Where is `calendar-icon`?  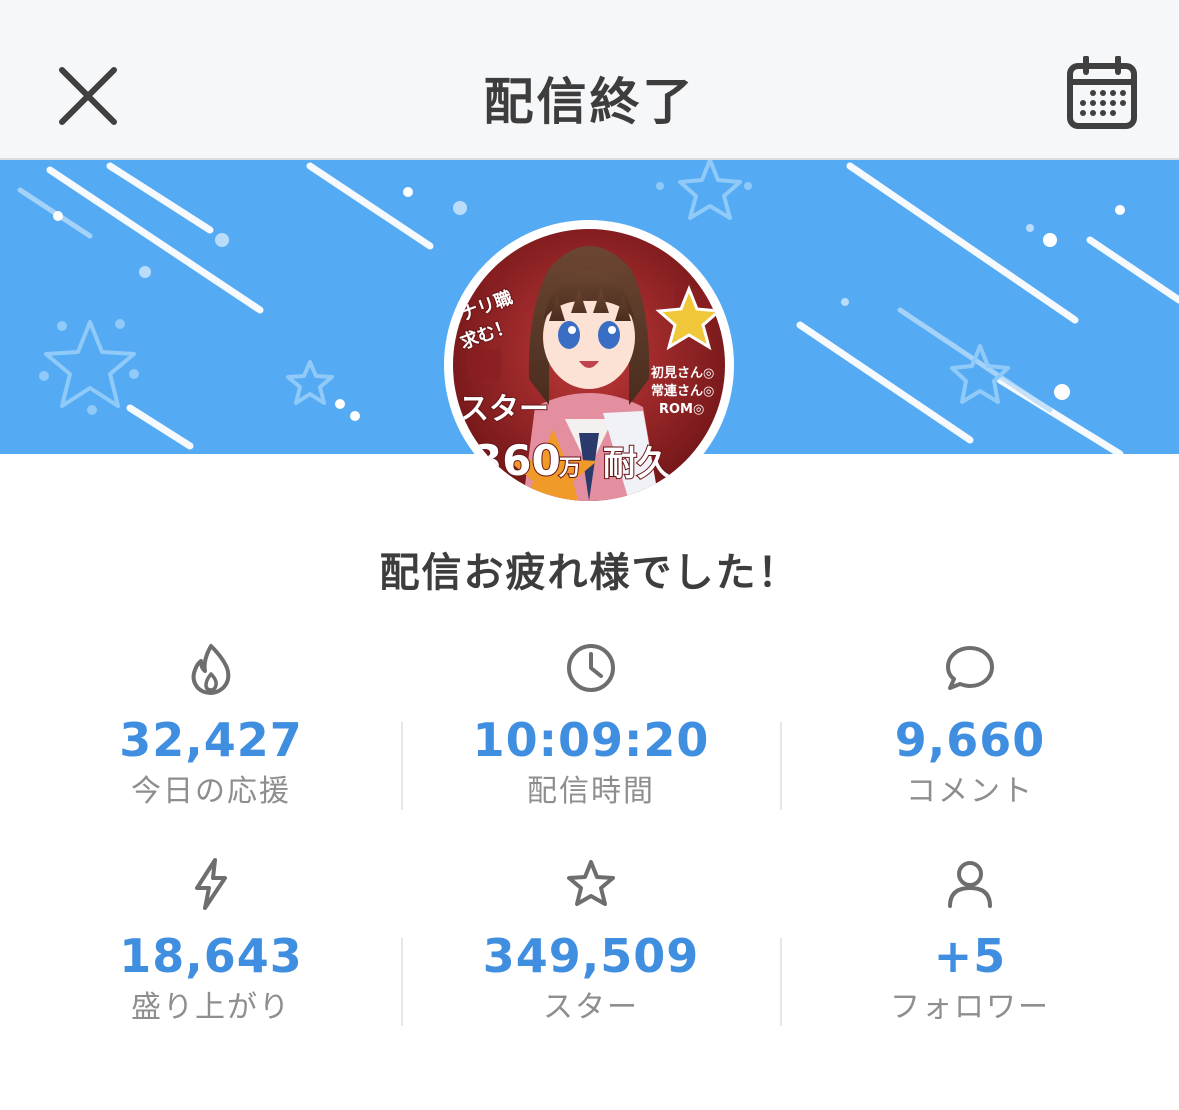
calendar-icon is located at coordinates (1102, 92).